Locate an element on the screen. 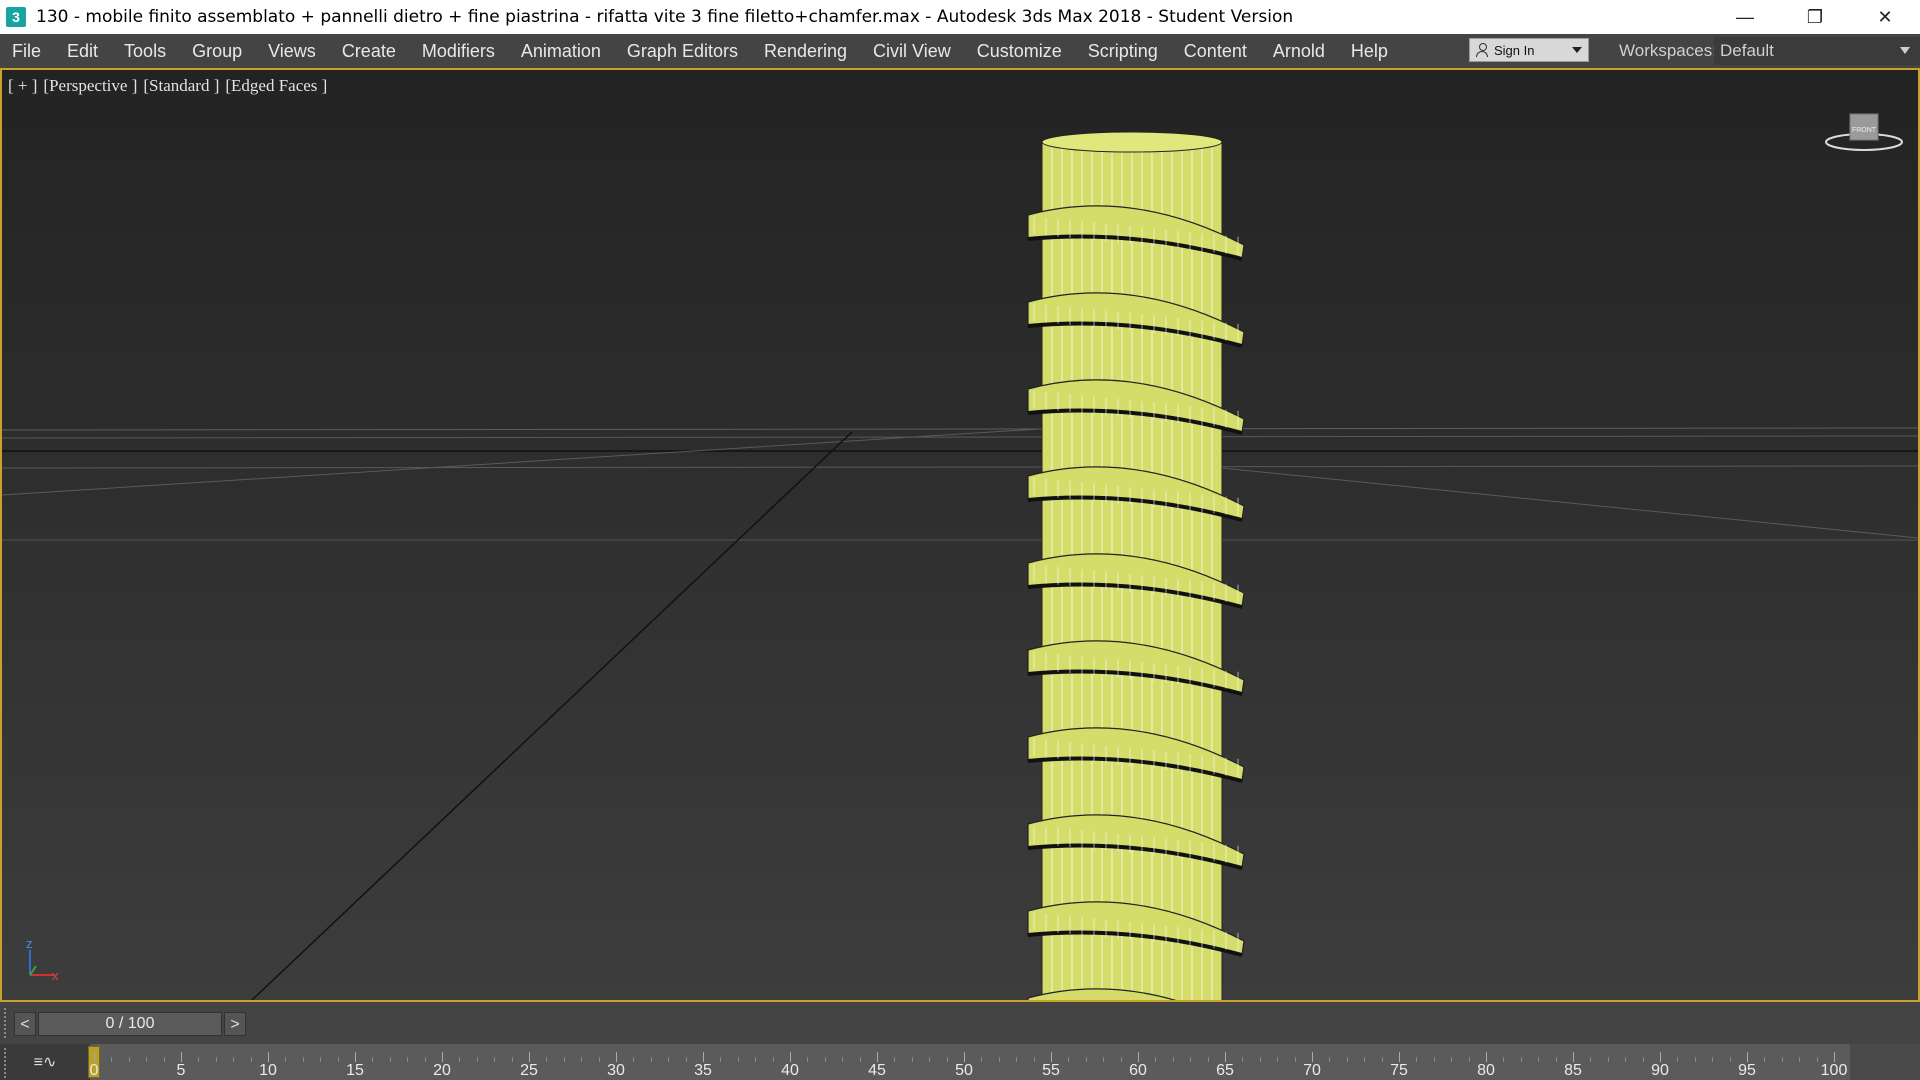 The height and width of the screenshot is (1080, 1920). menu-arnold: Arnold is located at coordinates (1299, 51).